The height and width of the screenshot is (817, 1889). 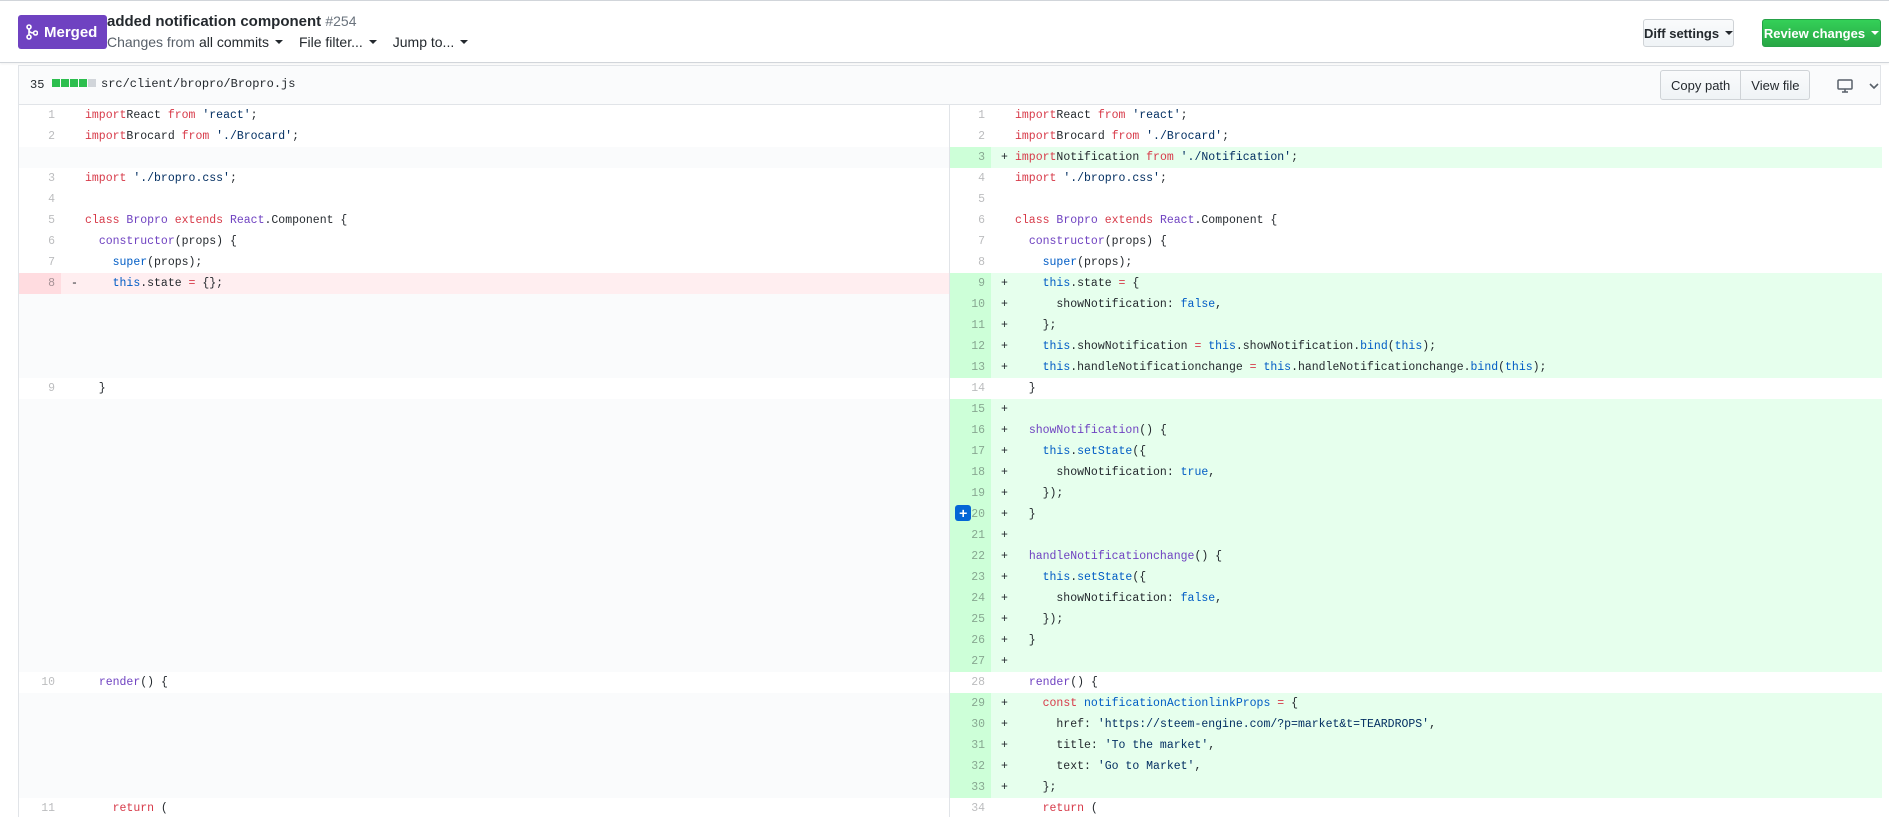 I want to click on right-line-number: 12, so click(x=969, y=346).